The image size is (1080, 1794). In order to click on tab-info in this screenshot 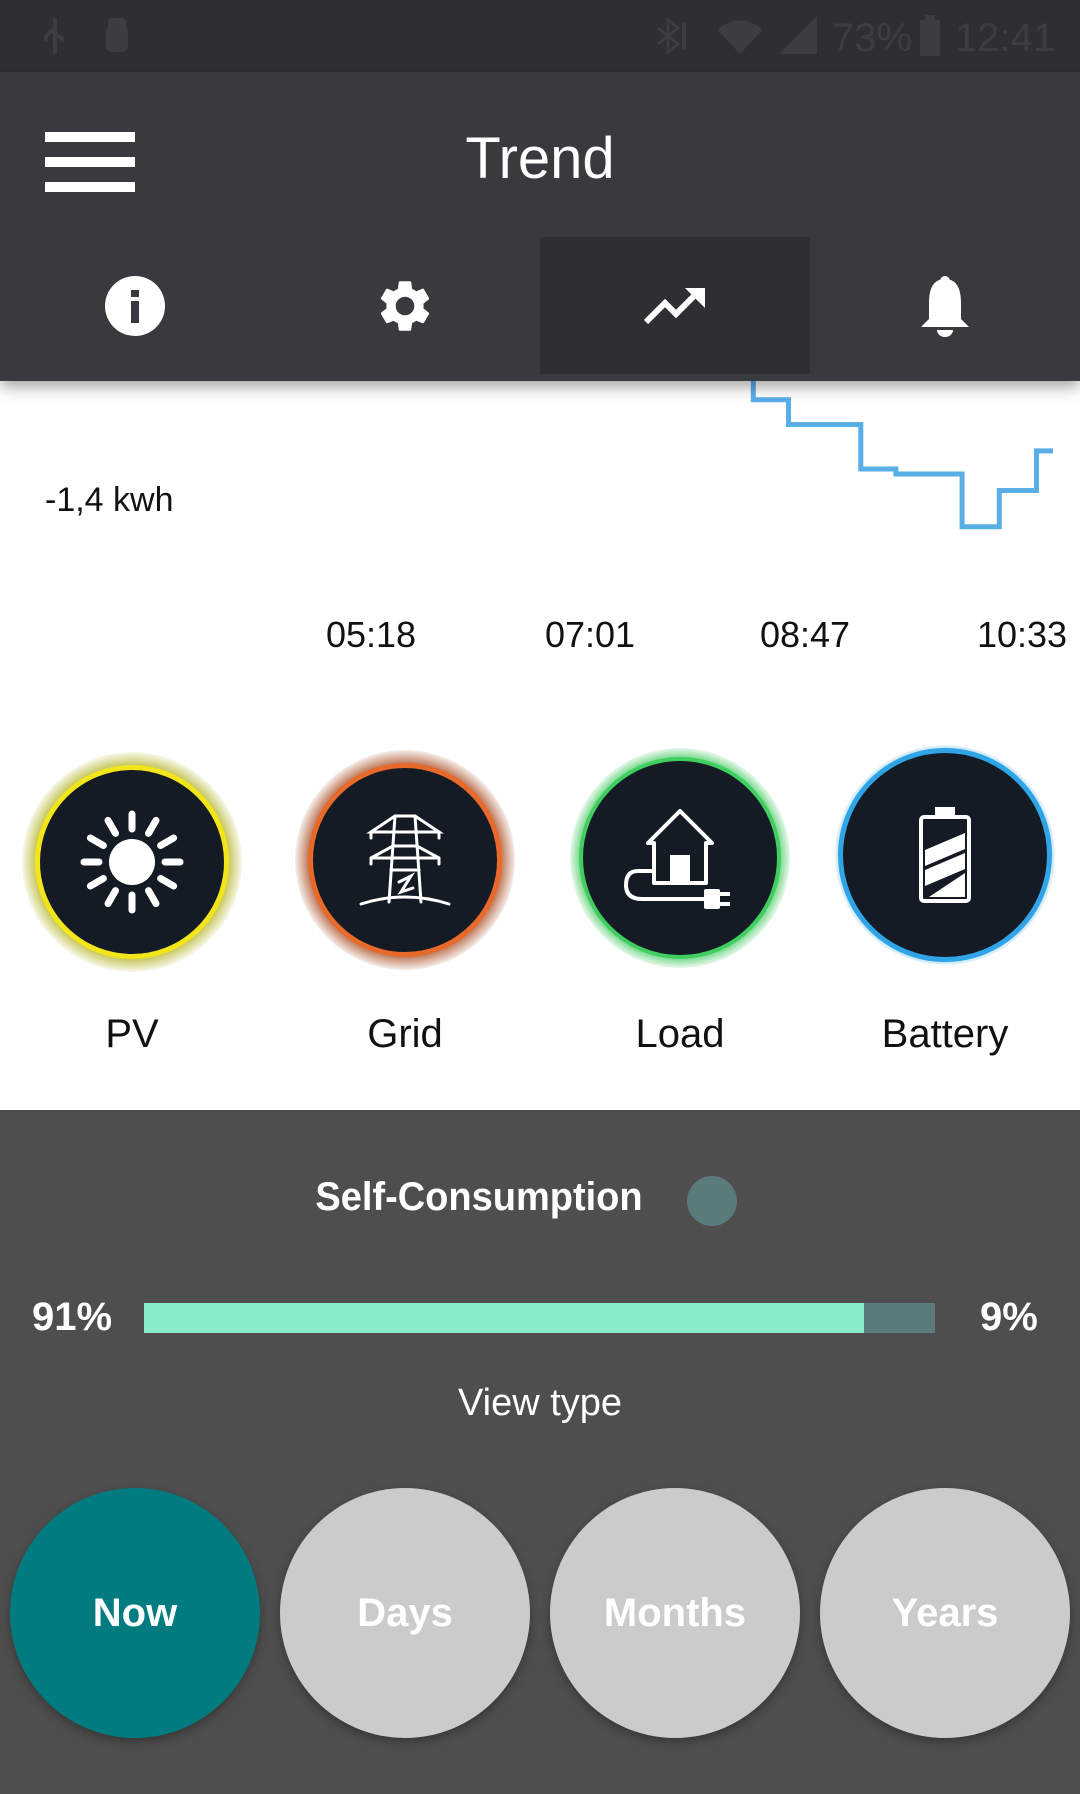, I will do `click(135, 305)`.